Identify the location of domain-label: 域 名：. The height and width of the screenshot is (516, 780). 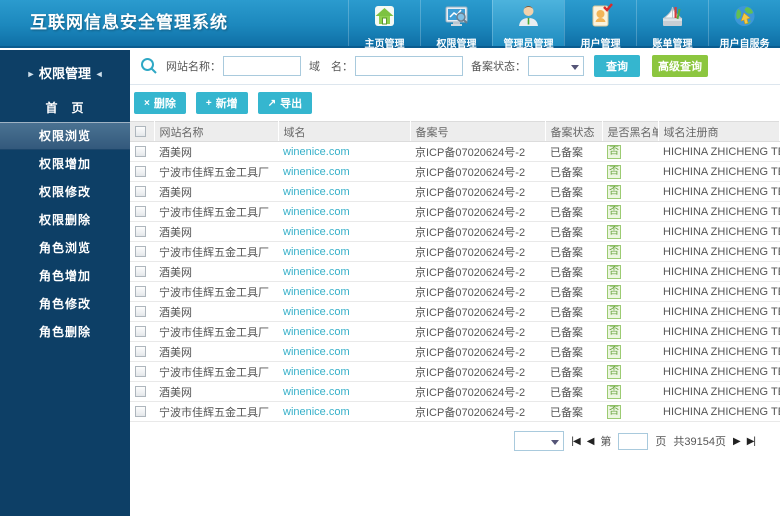
(331, 67).